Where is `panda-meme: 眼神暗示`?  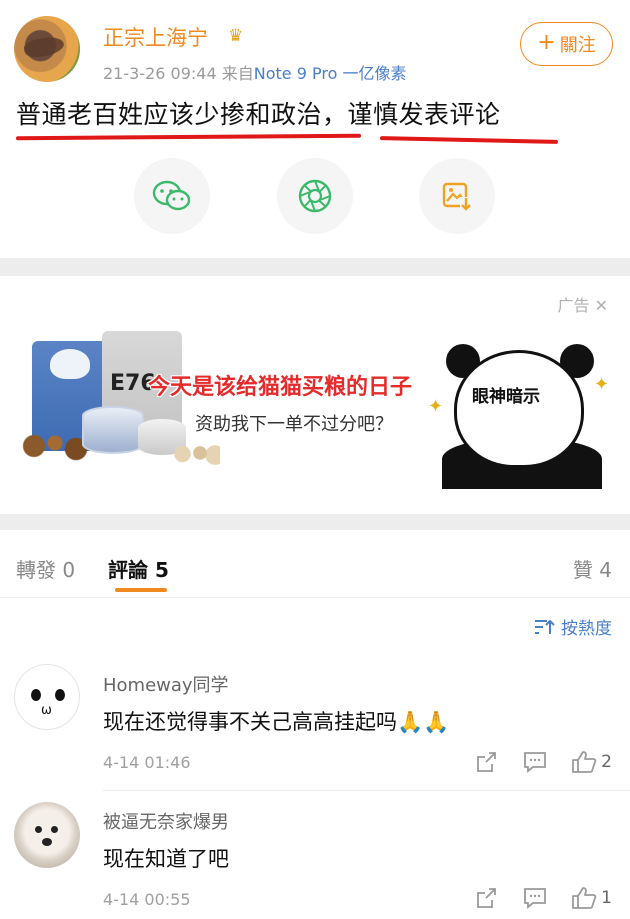
panda-meme: 眼神暗示 is located at coordinates (522, 416).